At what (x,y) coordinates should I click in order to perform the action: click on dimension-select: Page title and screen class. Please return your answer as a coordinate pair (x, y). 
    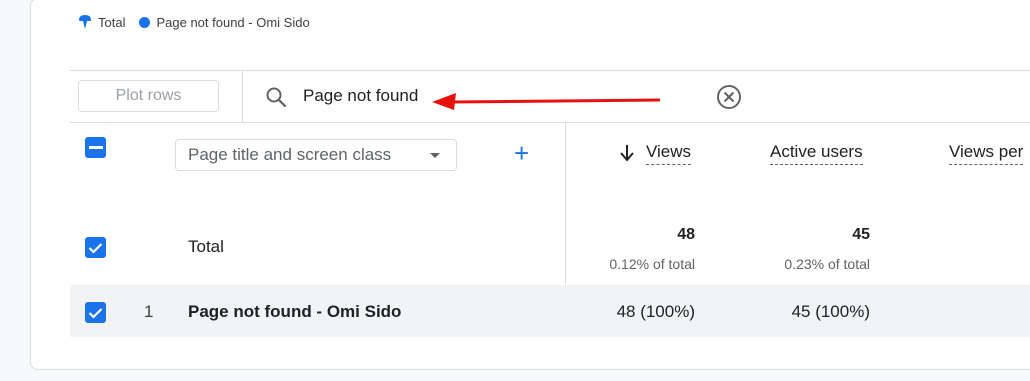
    Looking at the image, I should click on (316, 155).